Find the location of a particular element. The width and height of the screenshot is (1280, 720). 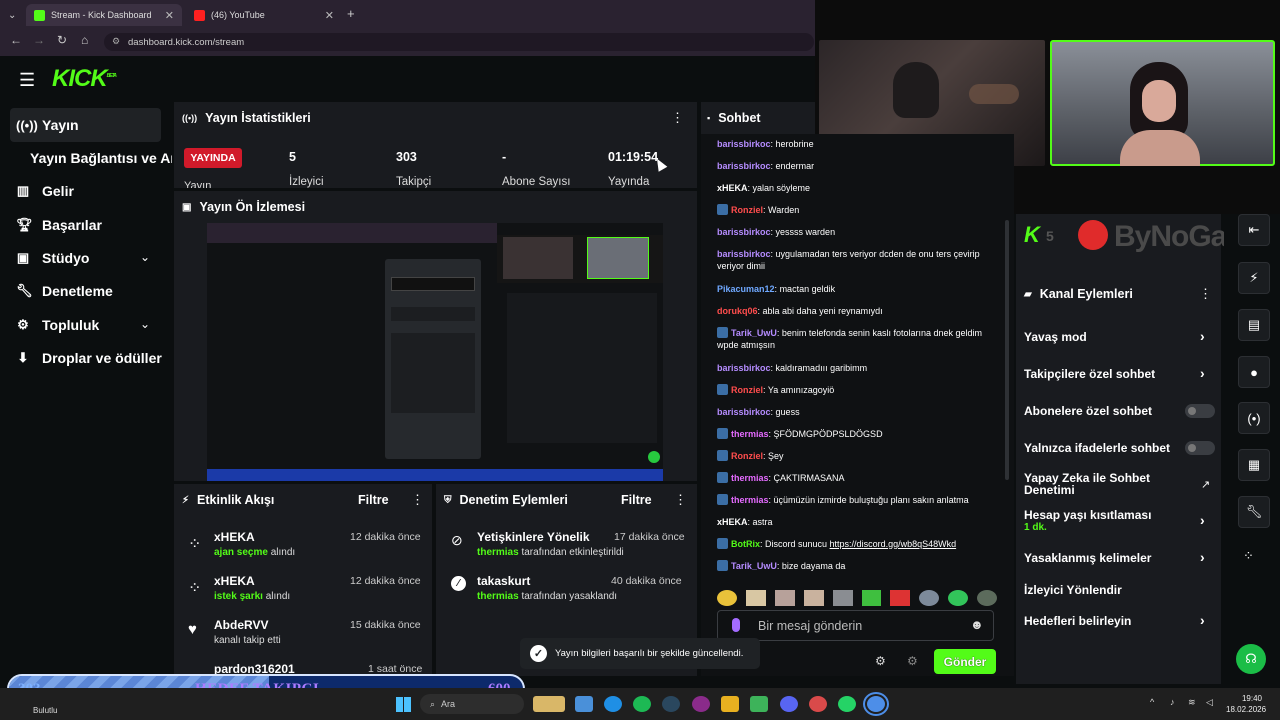

send-button: Gönder is located at coordinates (965, 661).